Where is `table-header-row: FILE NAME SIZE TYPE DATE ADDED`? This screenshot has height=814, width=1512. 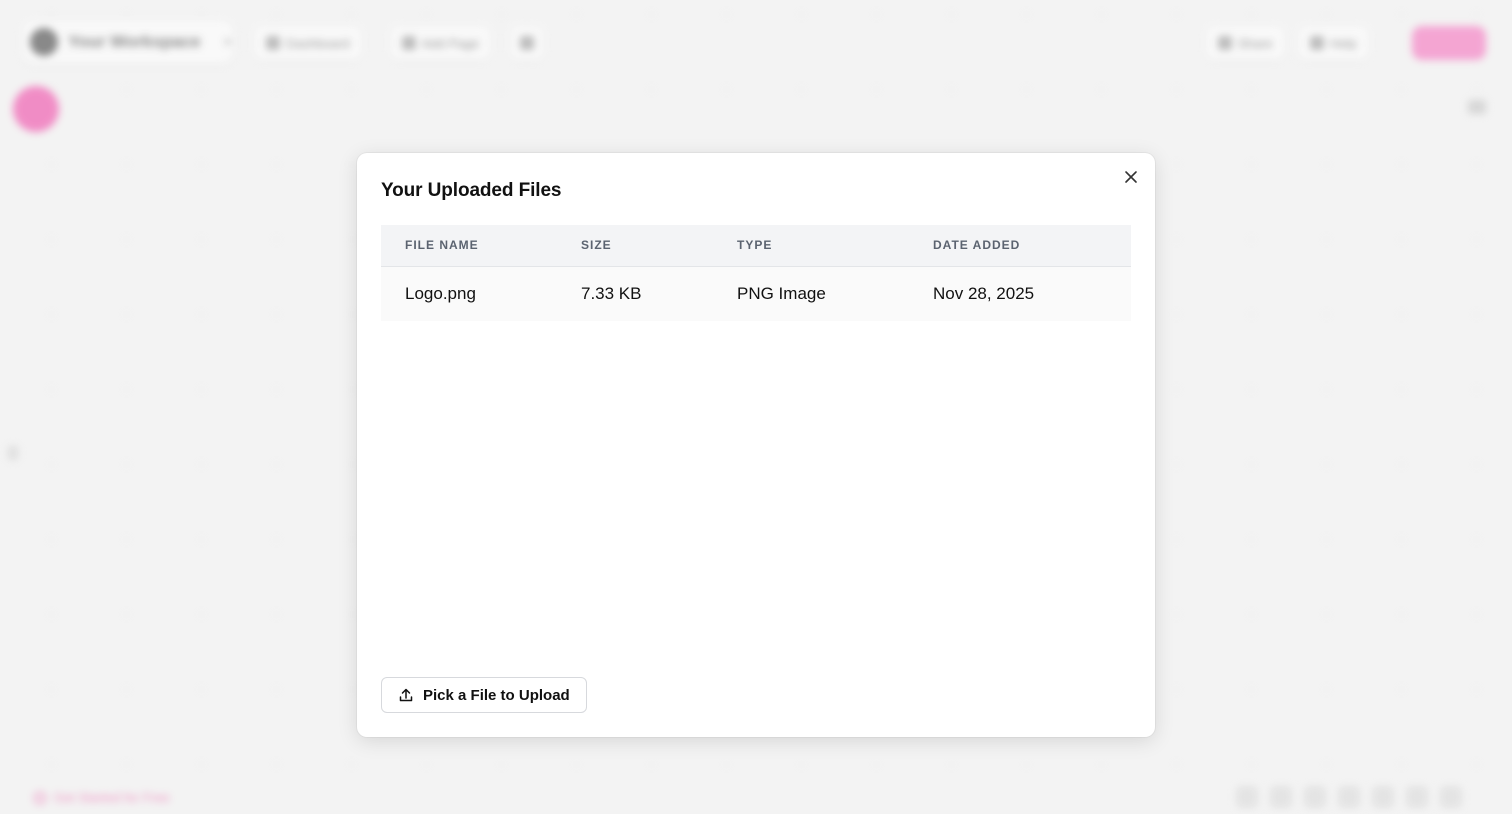 table-header-row: FILE NAME SIZE TYPE DATE ADDED is located at coordinates (756, 245).